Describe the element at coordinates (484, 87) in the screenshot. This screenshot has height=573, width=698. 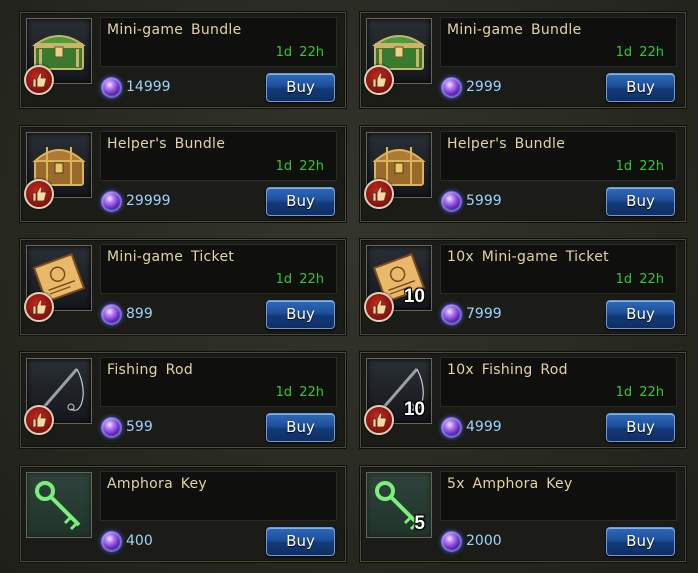
I see `item-price: 2999` at that location.